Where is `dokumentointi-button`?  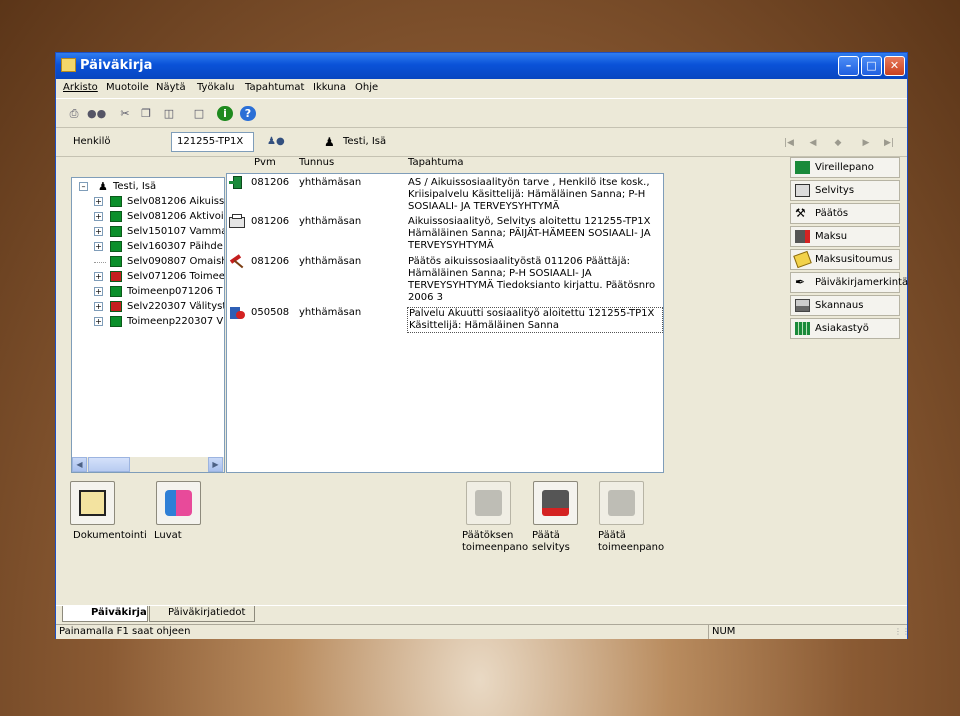
dokumentointi-button is located at coordinates (92, 503).